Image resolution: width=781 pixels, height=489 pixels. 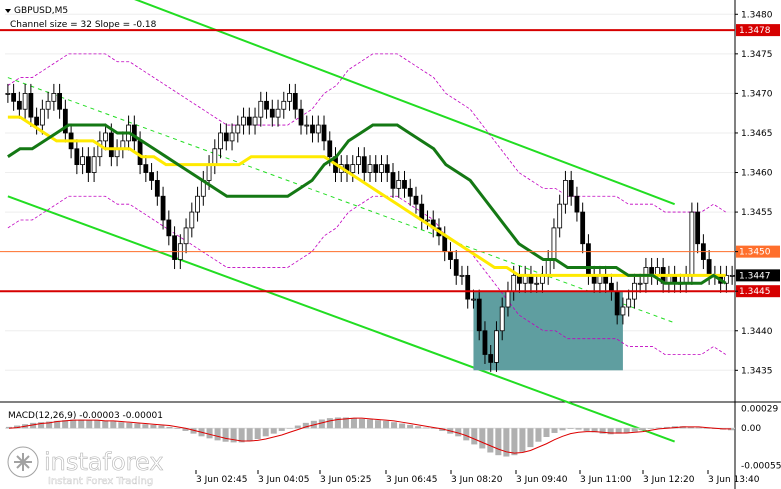 I want to click on current-price-text: 1.3447, so click(x=755, y=276).